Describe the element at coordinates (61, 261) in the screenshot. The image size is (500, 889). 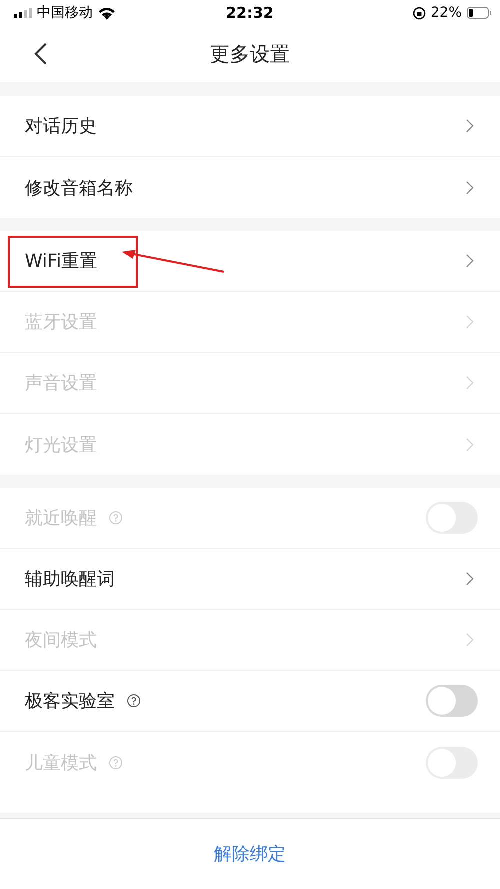
I see `row-label: WiFi重置` at that location.